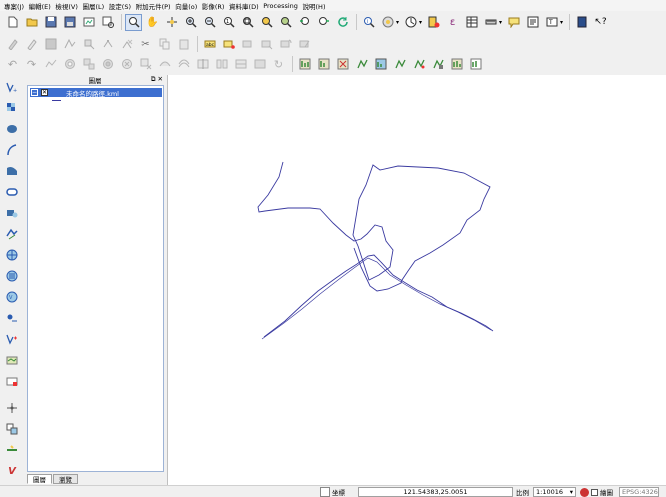  Describe the element at coordinates (452, 22) in the screenshot. I see `field-calculator-epsilon-icon: ε` at that location.